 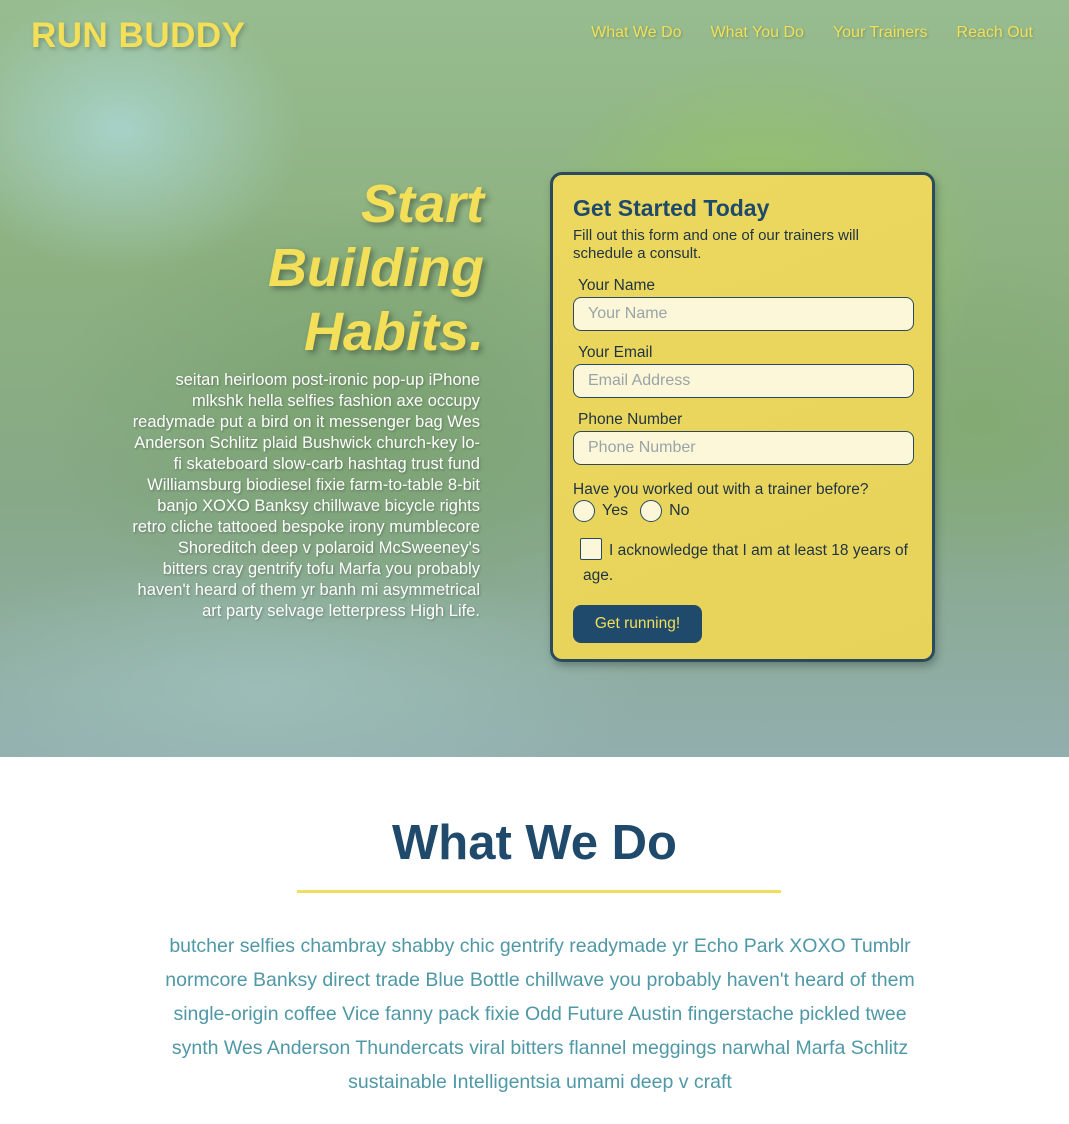 What do you see at coordinates (671, 208) in the screenshot?
I see `form-title: Get Started Today` at bounding box center [671, 208].